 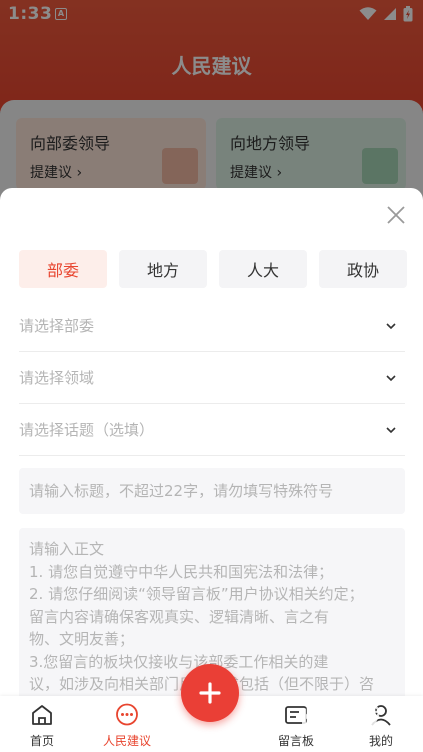 What do you see at coordinates (396, 215) in the screenshot?
I see `close-icon` at bounding box center [396, 215].